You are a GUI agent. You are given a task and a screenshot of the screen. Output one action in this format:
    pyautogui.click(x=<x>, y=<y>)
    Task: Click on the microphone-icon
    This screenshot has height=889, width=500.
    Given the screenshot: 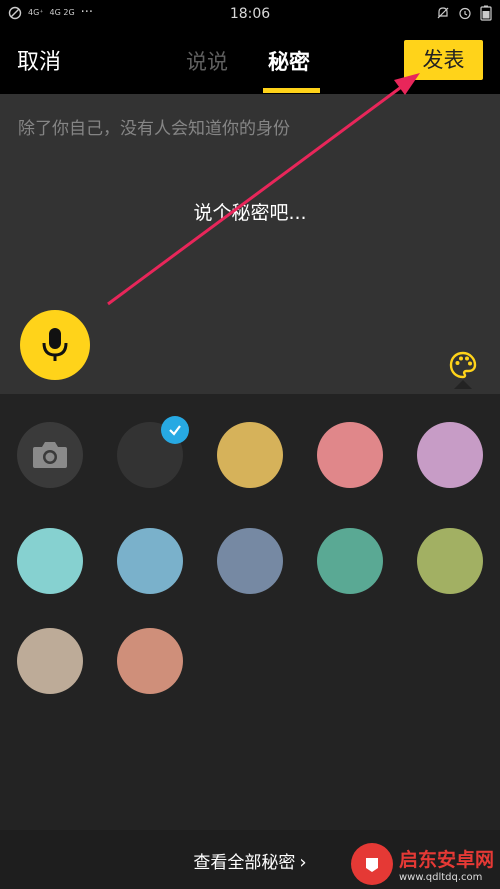 What is the action you would take?
    pyautogui.click(x=55, y=344)
    